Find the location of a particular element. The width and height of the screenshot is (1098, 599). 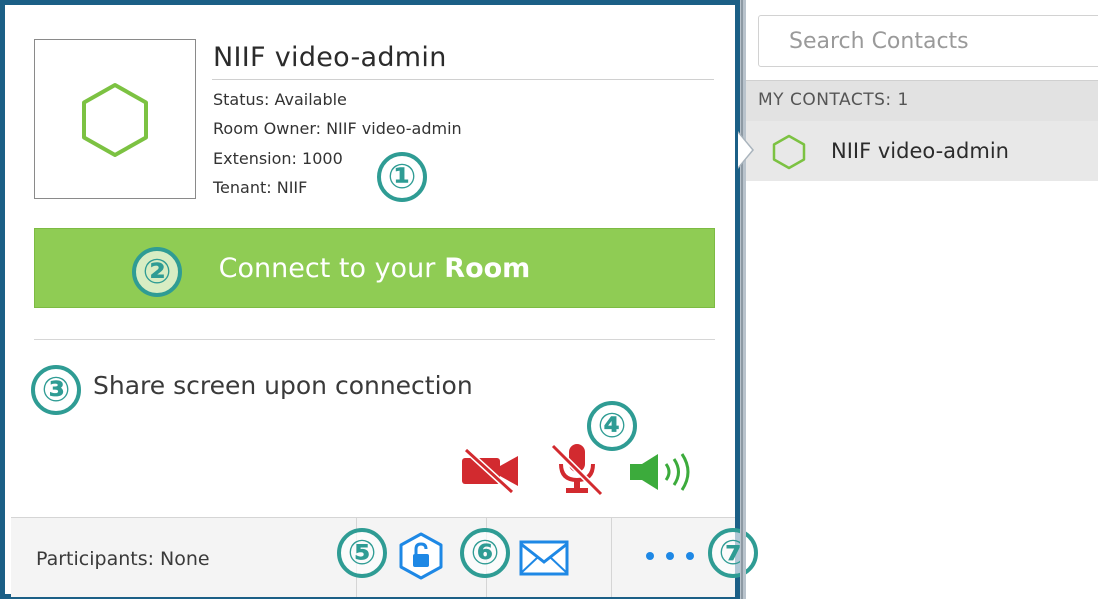

room-name: NIIF video-admin is located at coordinates (330, 57).